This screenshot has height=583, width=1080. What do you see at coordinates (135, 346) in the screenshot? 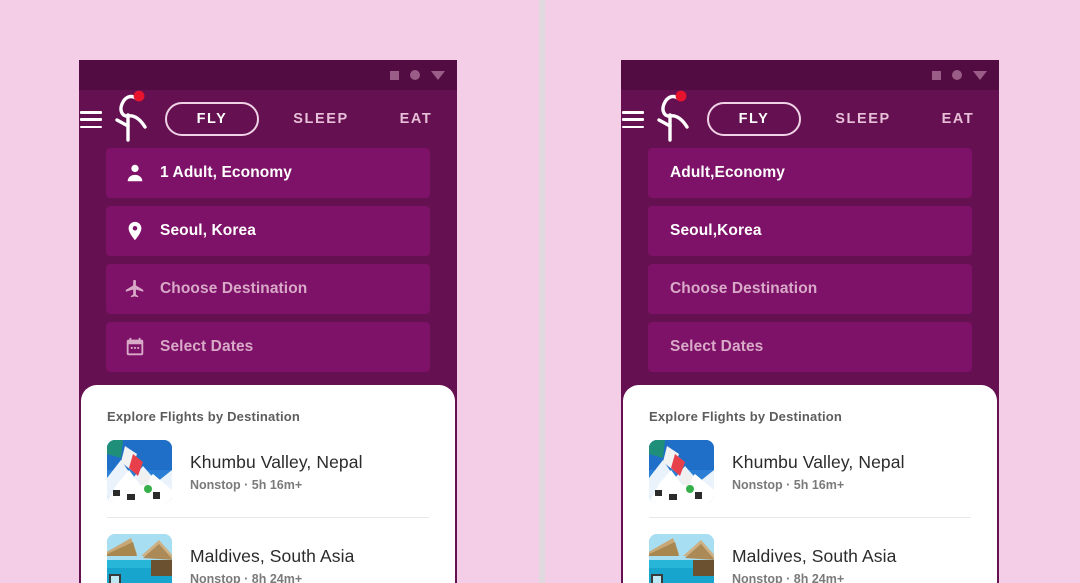
I see `calendar-icon` at bounding box center [135, 346].